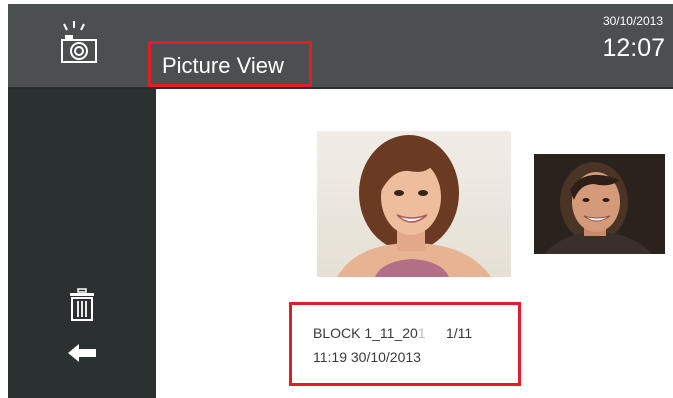 The width and height of the screenshot is (673, 398). I want to click on time-display: 12:07, so click(633, 48).